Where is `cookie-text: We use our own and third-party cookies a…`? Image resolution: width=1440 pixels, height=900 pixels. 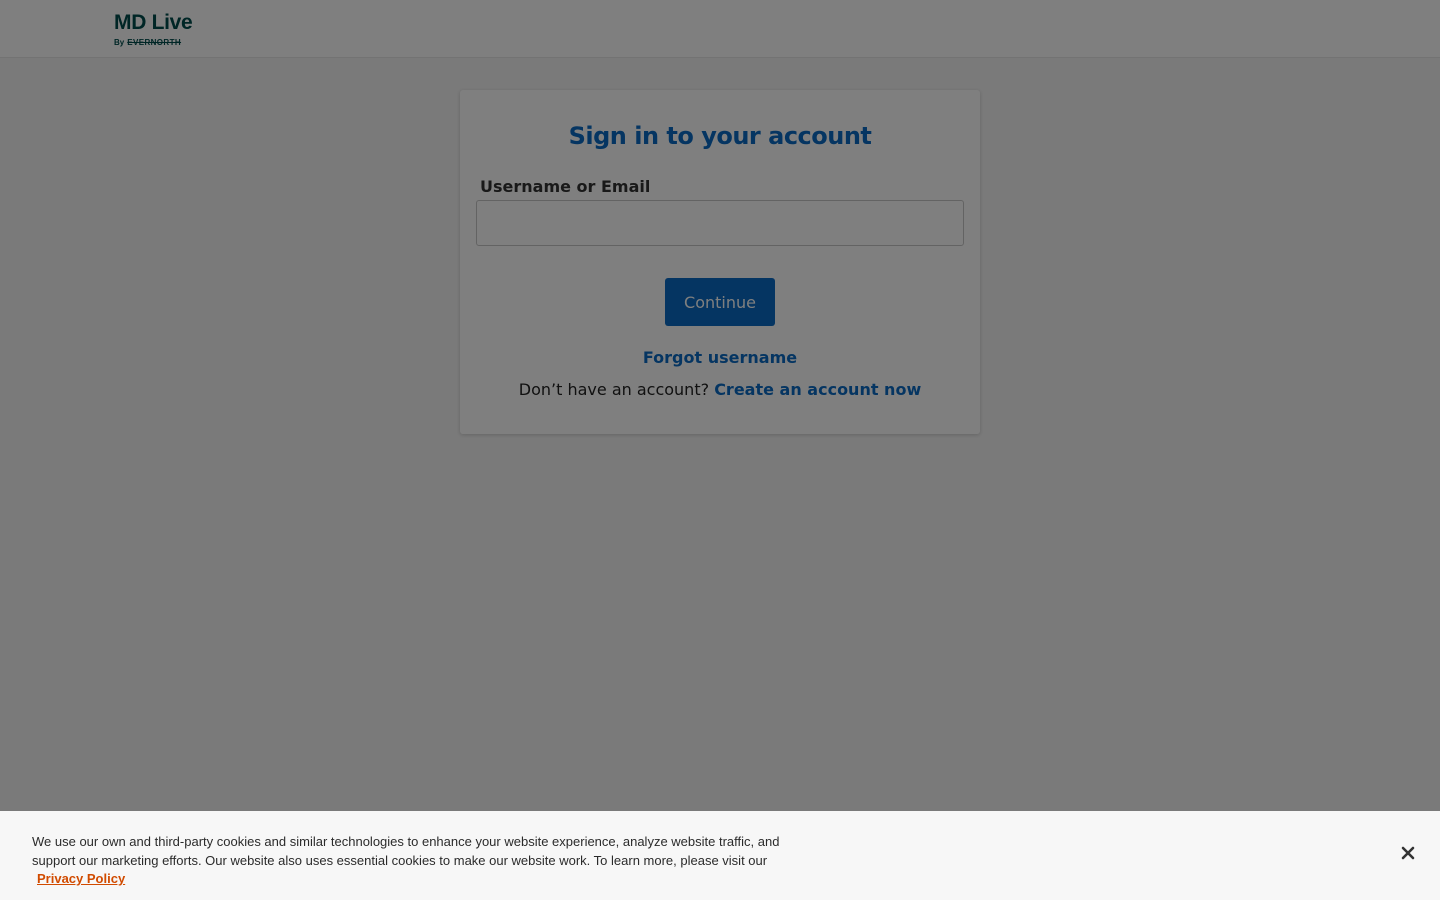 cookie-text: We use our own and third-party cookies a… is located at coordinates (406, 851).